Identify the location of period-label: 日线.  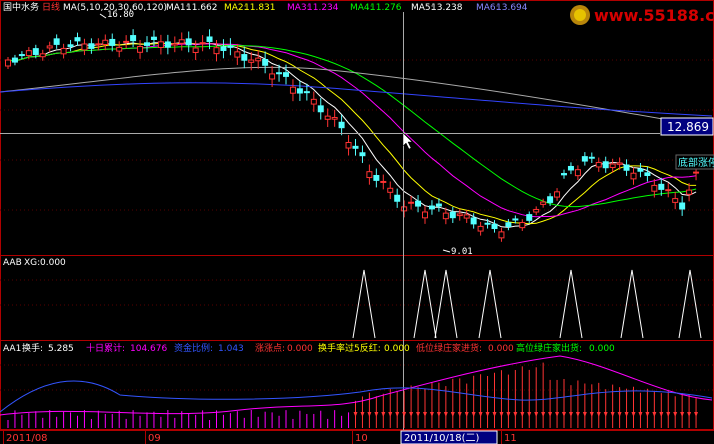
(51, 7).